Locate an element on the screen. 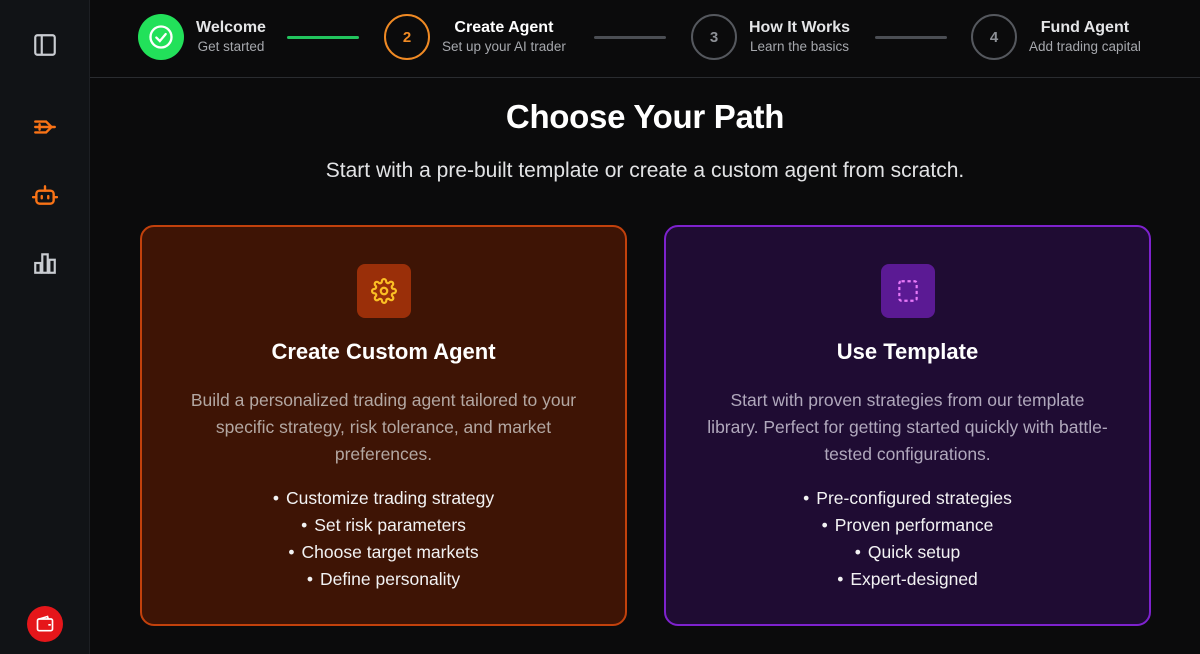  feature-item: Choose target markets is located at coordinates (383, 552).